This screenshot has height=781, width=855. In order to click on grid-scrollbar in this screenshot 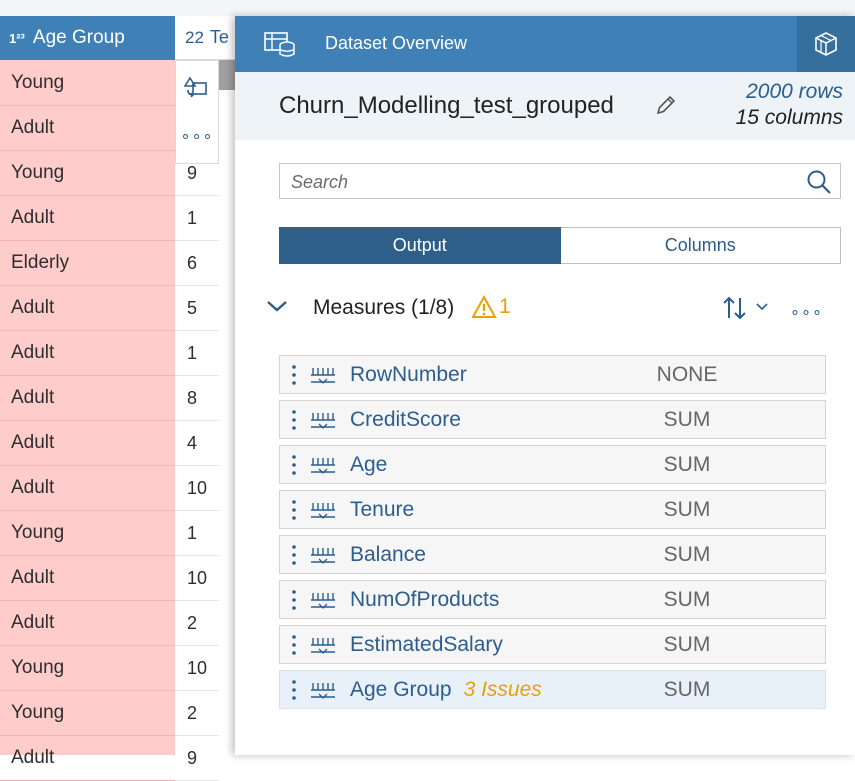, I will do `click(227, 75)`.